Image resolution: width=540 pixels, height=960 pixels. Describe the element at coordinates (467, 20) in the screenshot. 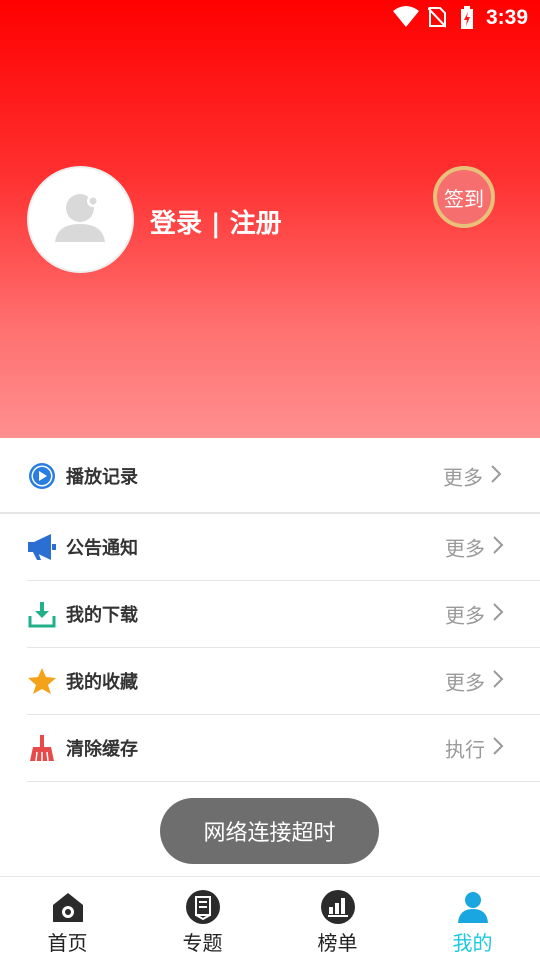

I see `battery-charging-icon` at that location.